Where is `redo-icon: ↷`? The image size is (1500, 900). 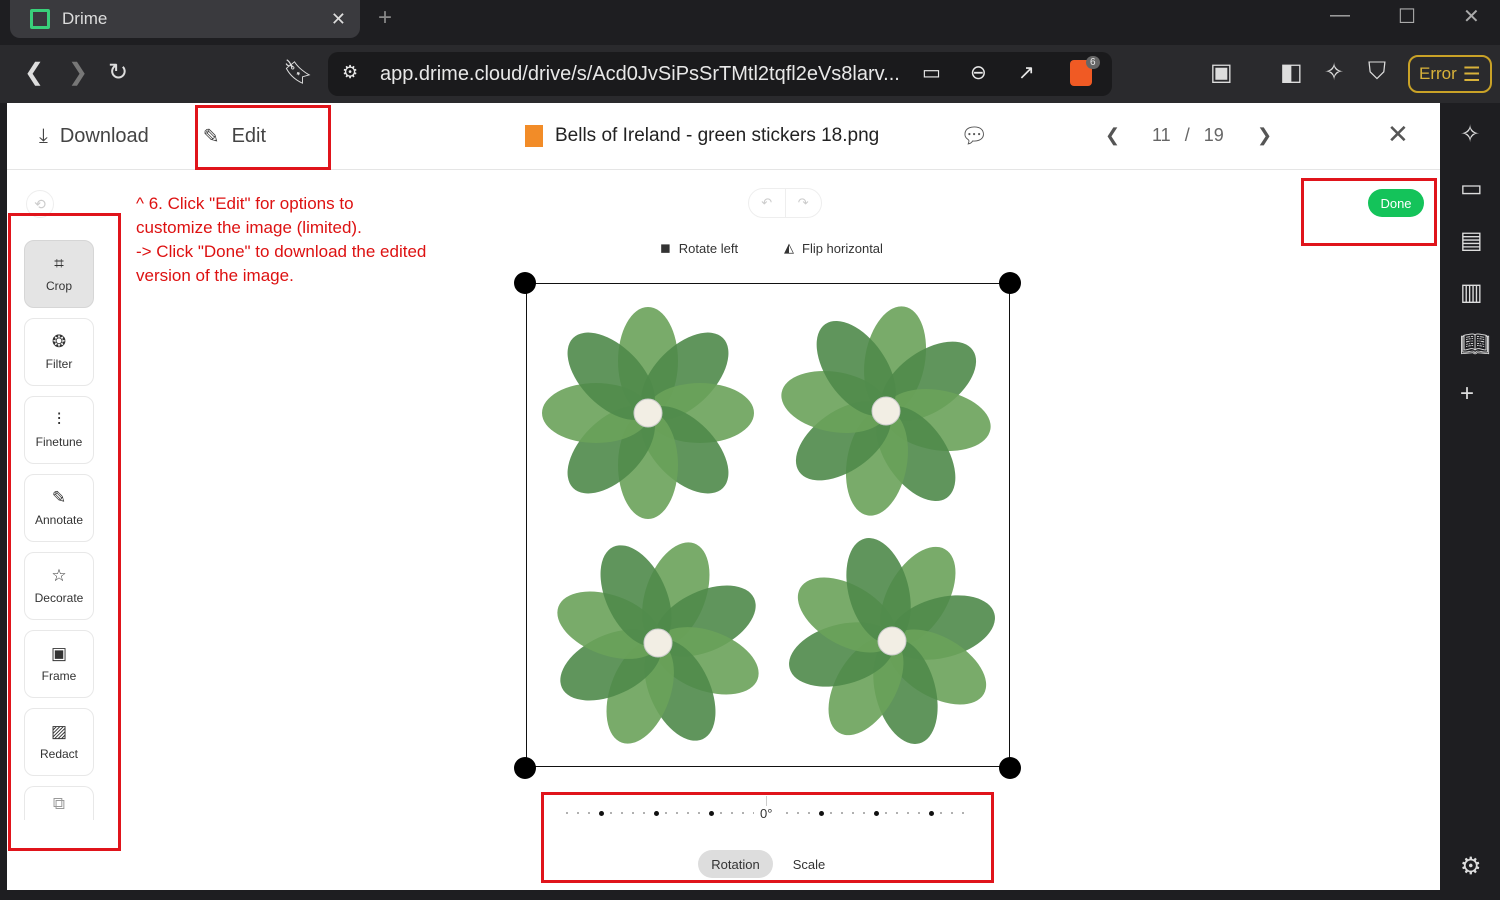 redo-icon: ↷ is located at coordinates (804, 203).